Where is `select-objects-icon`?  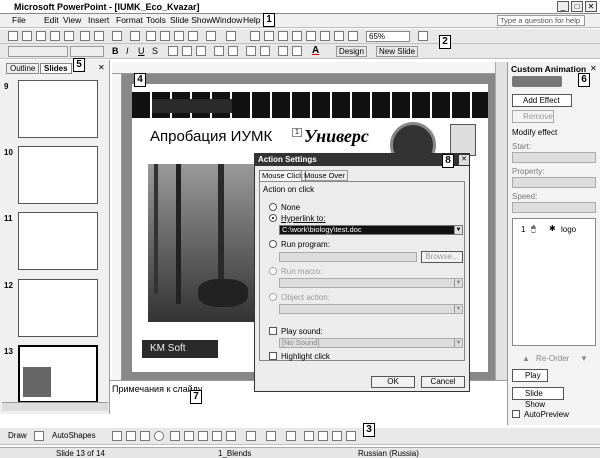
select-objects-icon is located at coordinates (39, 436).